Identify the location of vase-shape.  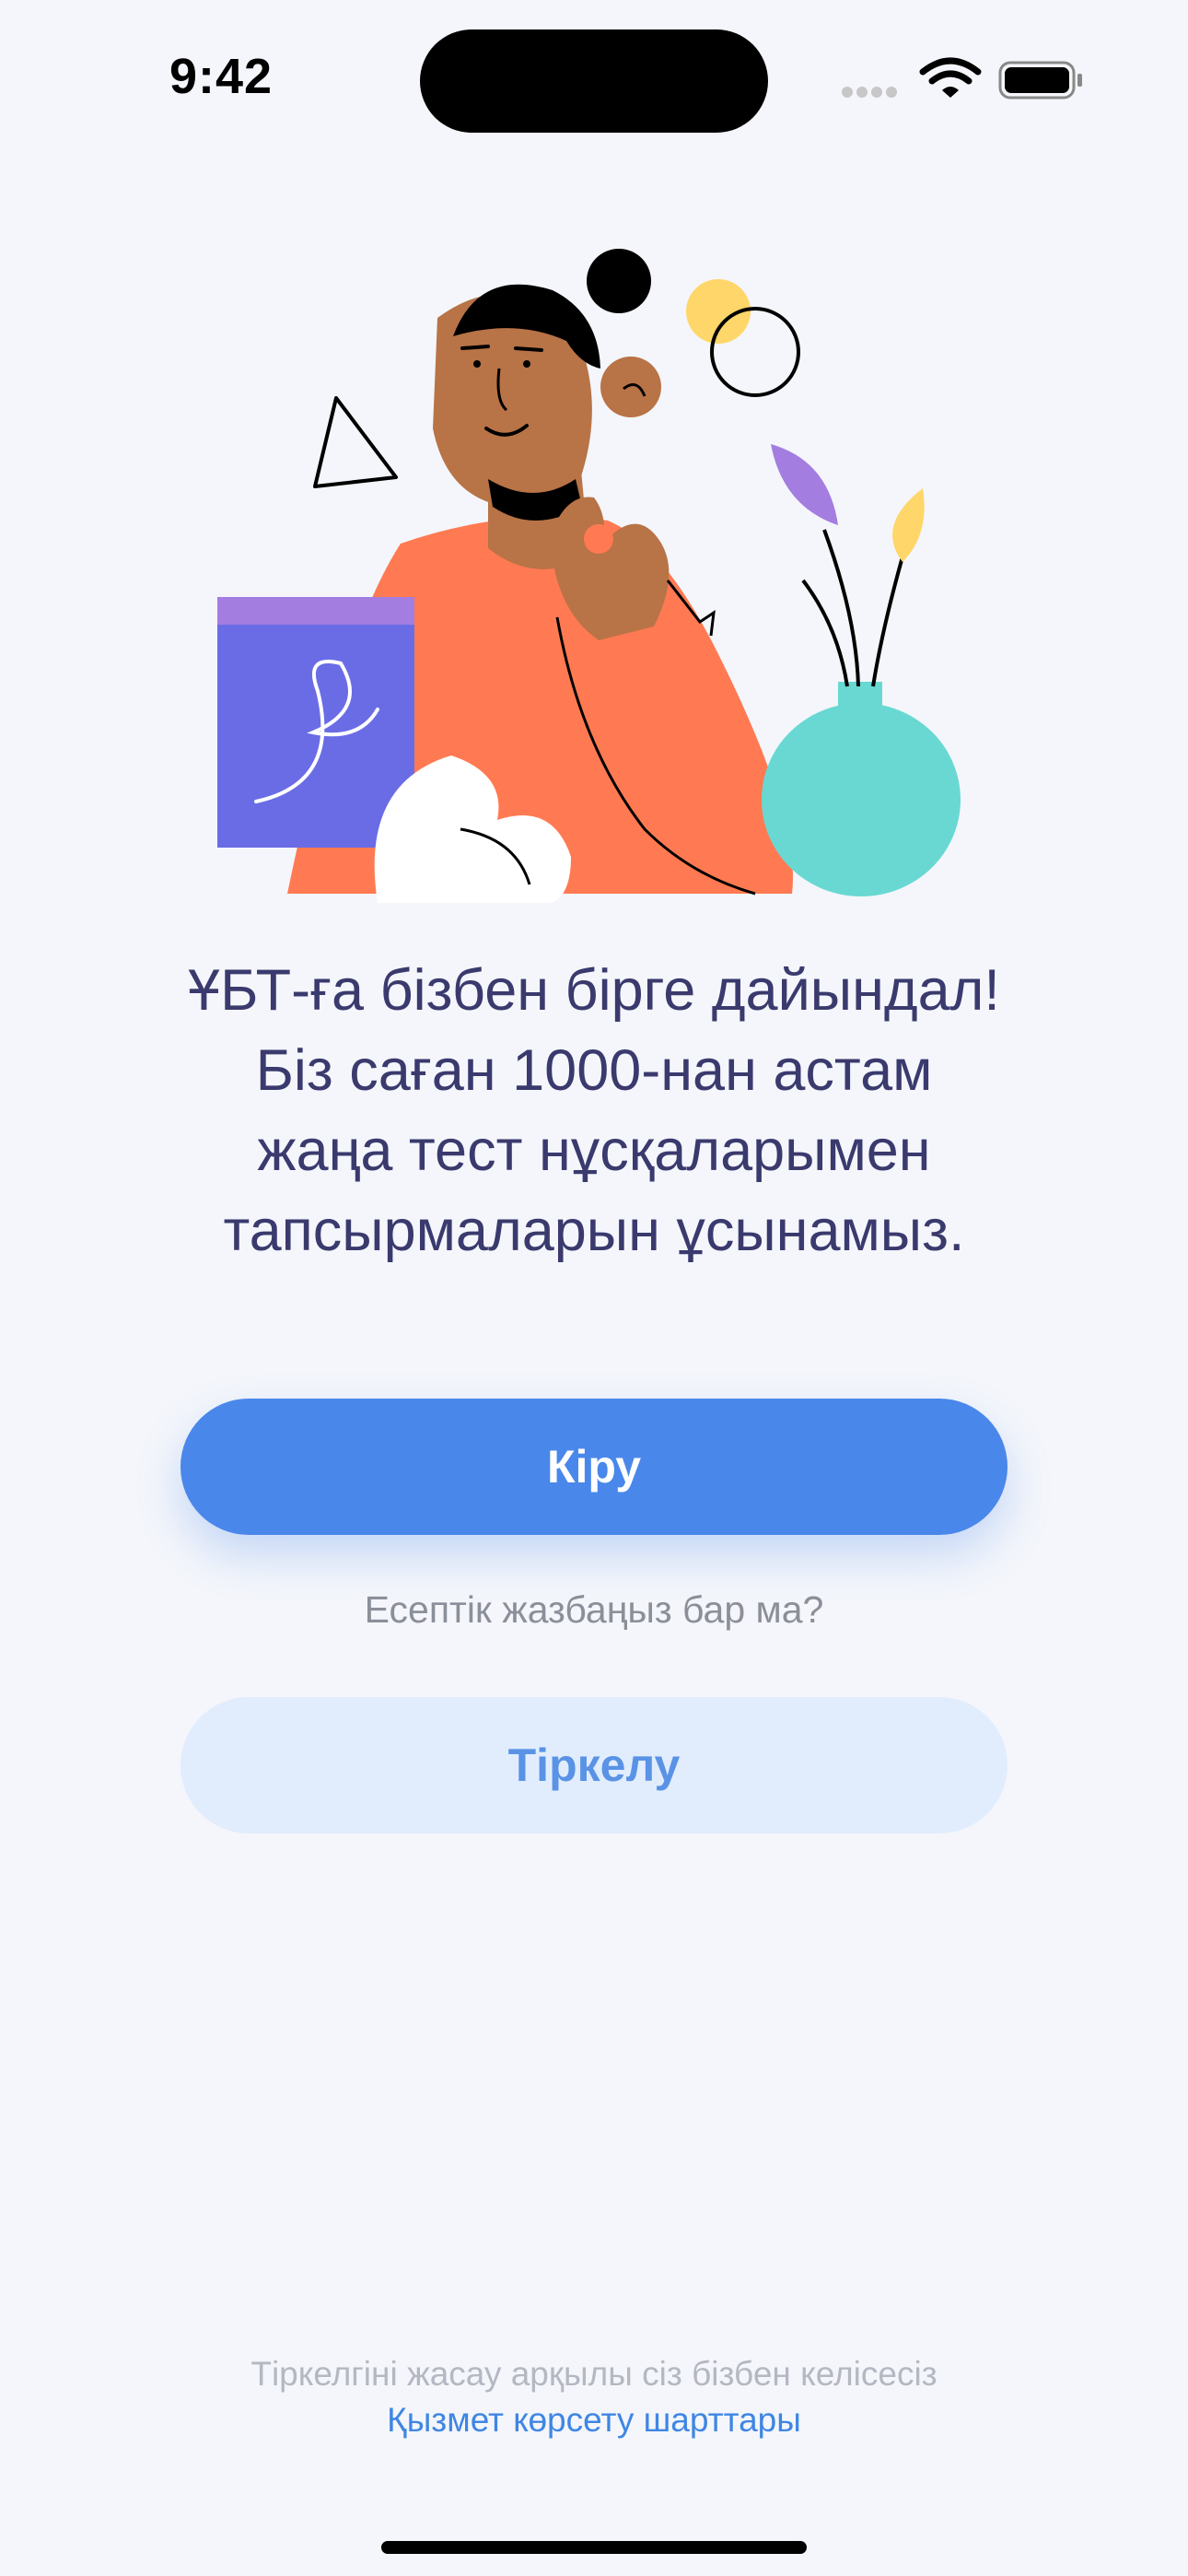
(861, 799).